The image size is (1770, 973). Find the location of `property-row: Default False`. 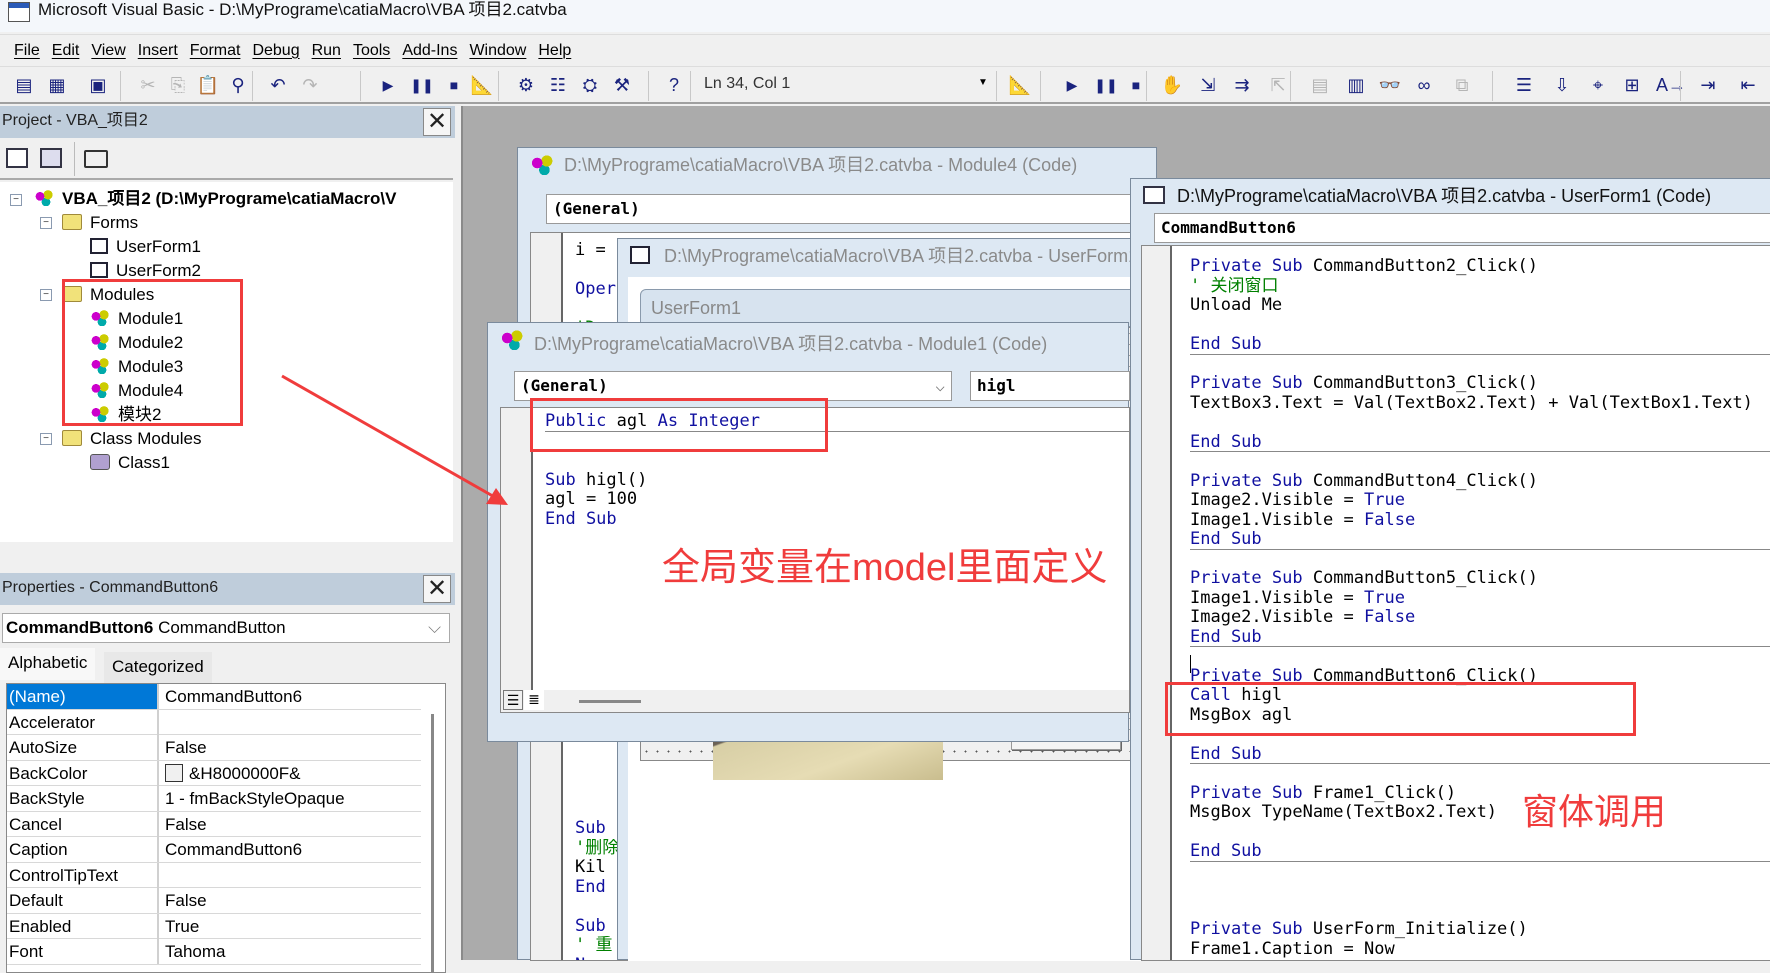

property-row: Default False is located at coordinates (214, 901).